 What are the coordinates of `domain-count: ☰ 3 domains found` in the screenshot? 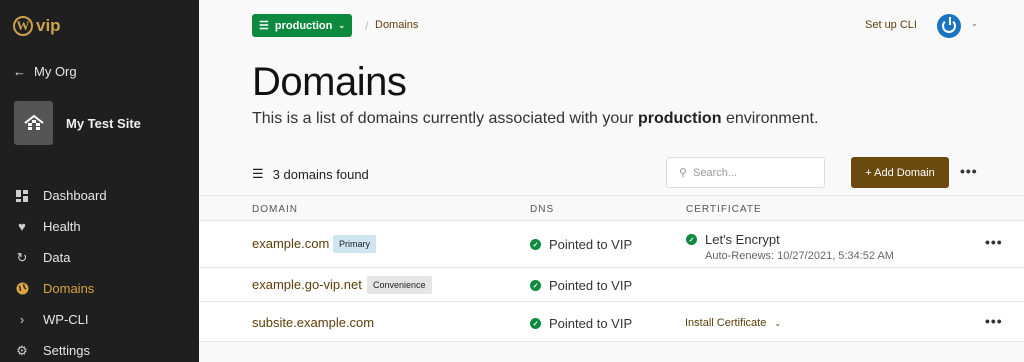 It's located at (310, 174).